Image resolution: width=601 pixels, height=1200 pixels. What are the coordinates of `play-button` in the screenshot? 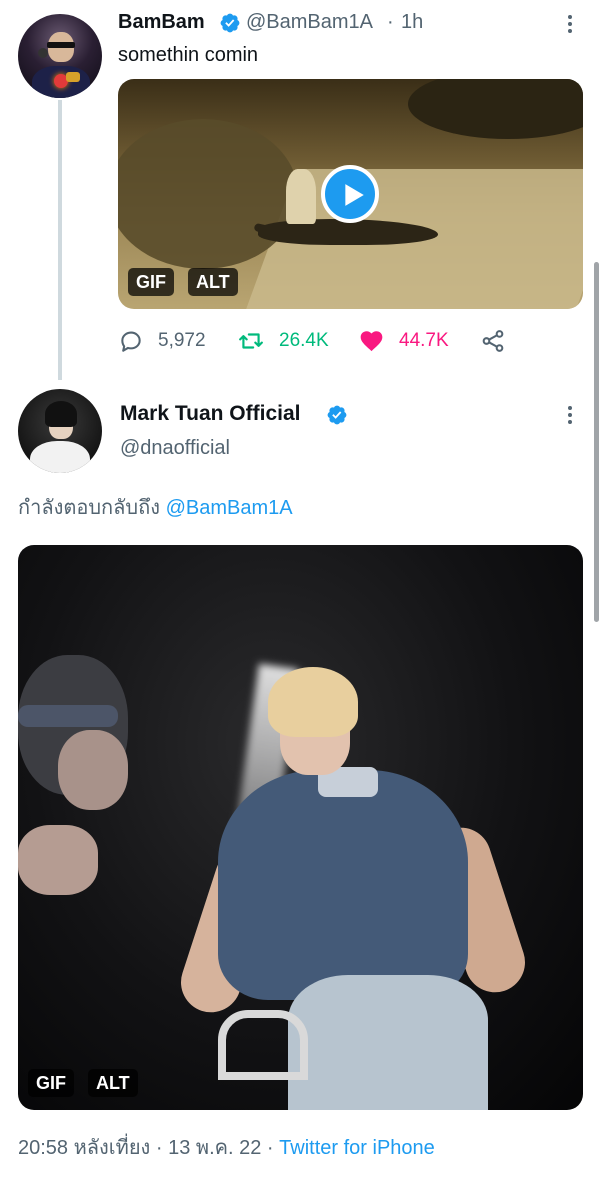 It's located at (350, 194).